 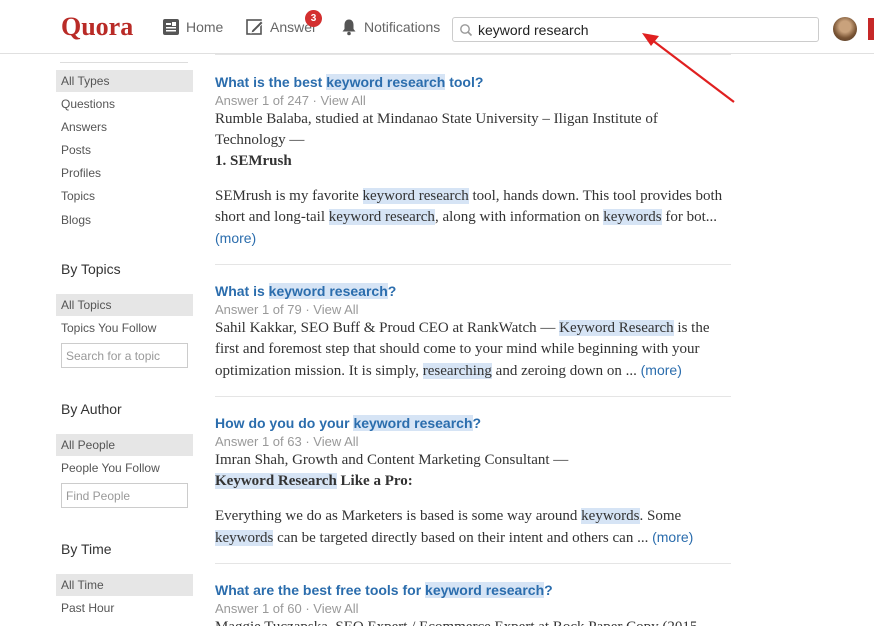 I want to click on nav-home-label: Home, so click(x=205, y=27).